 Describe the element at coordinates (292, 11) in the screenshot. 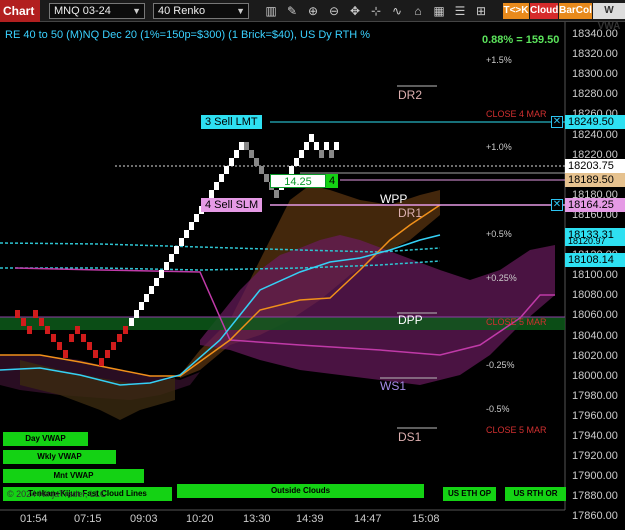

I see `pencil-icon: ✎` at that location.